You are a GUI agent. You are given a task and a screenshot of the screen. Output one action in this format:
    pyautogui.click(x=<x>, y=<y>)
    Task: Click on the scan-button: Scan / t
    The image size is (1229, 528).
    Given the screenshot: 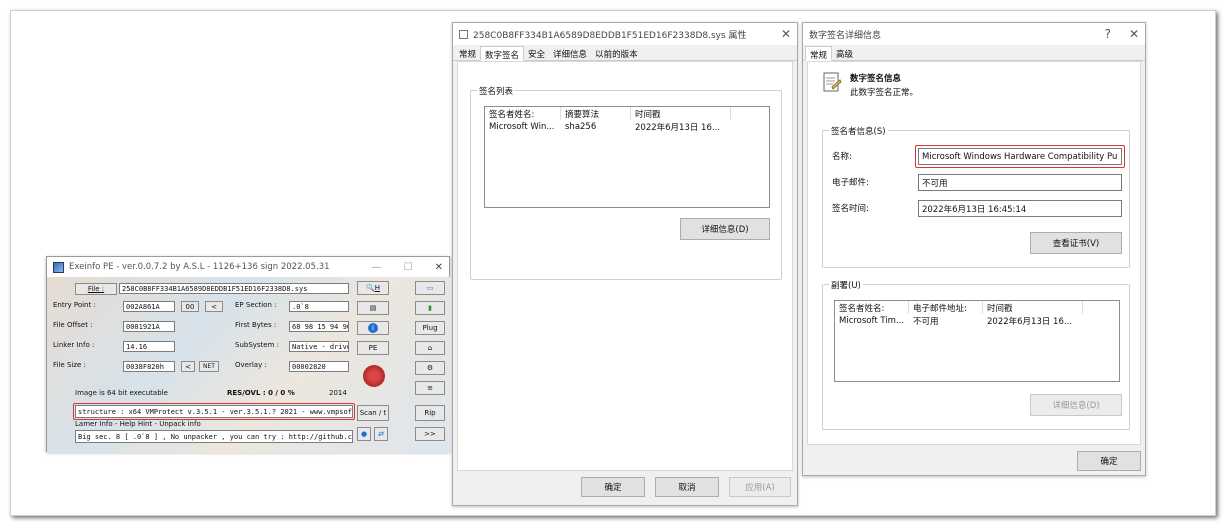 What is the action you would take?
    pyautogui.click(x=373, y=413)
    